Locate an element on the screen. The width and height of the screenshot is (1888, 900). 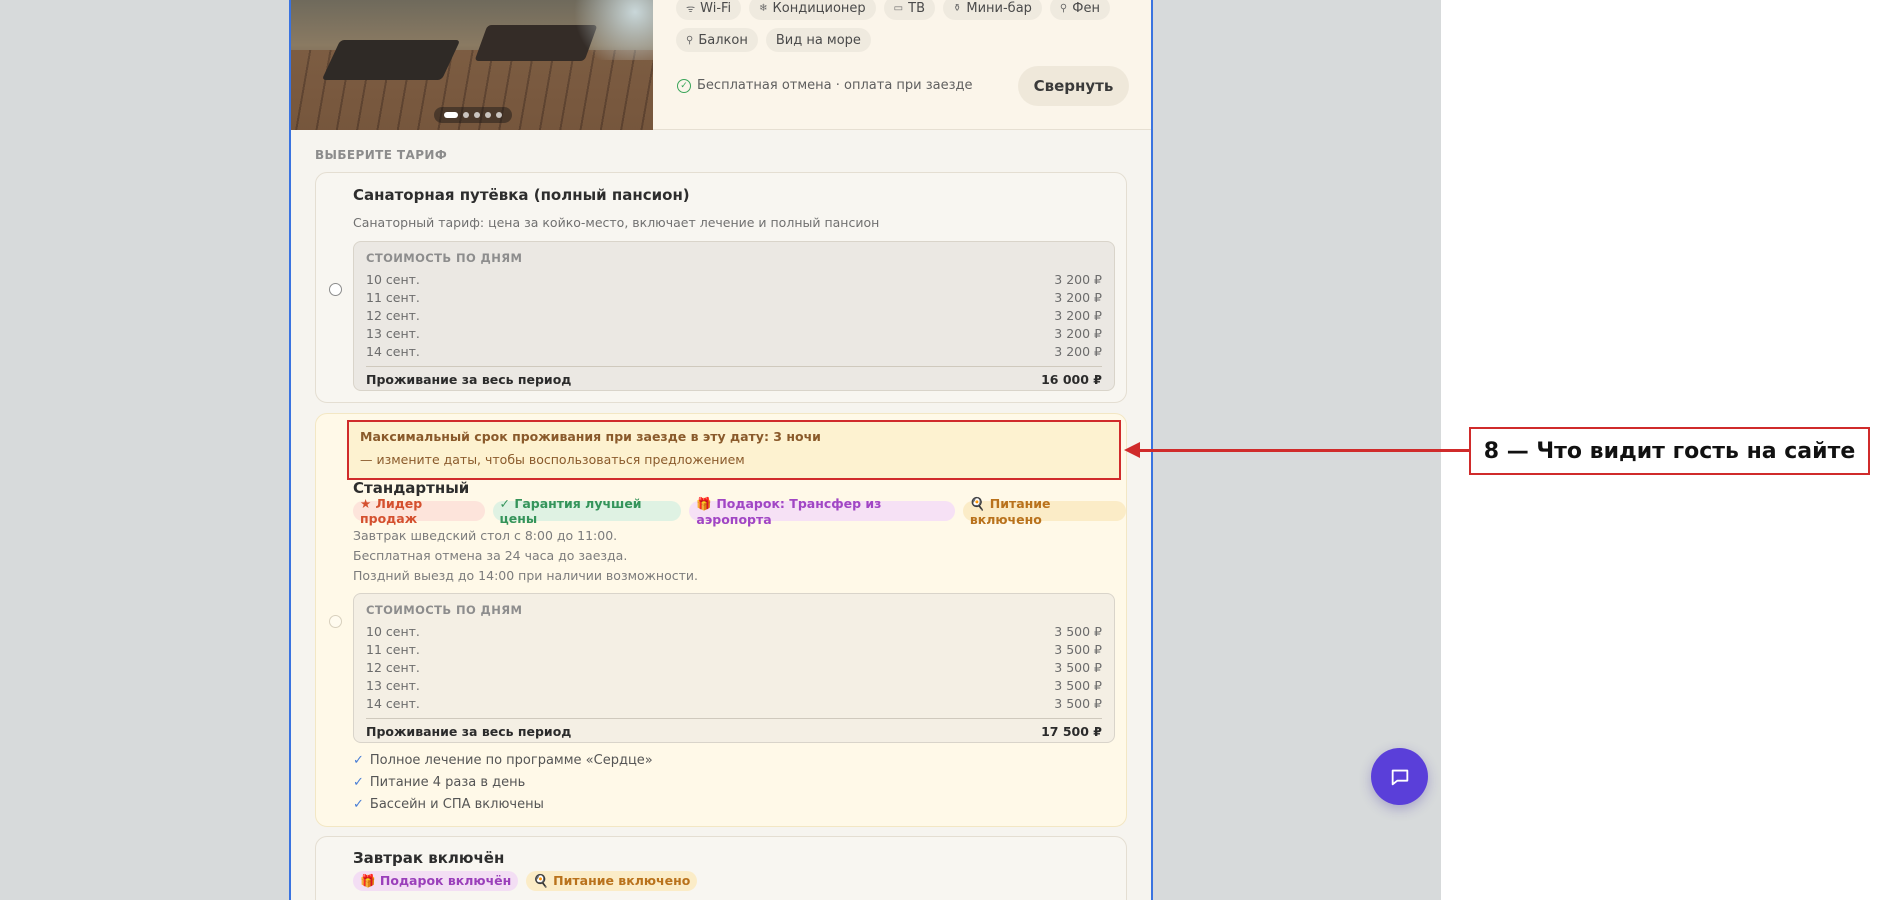
photo-pagination is located at coordinates (473, 115).